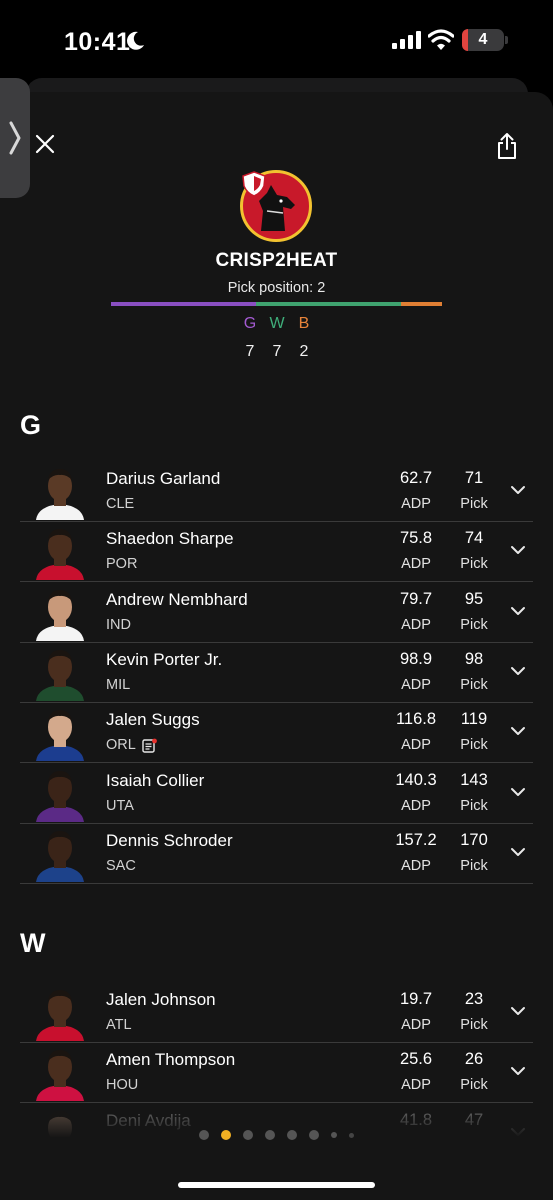 The image size is (553, 1200). Describe the element at coordinates (474, 839) in the screenshot. I see `player-pick-value: 170` at that location.